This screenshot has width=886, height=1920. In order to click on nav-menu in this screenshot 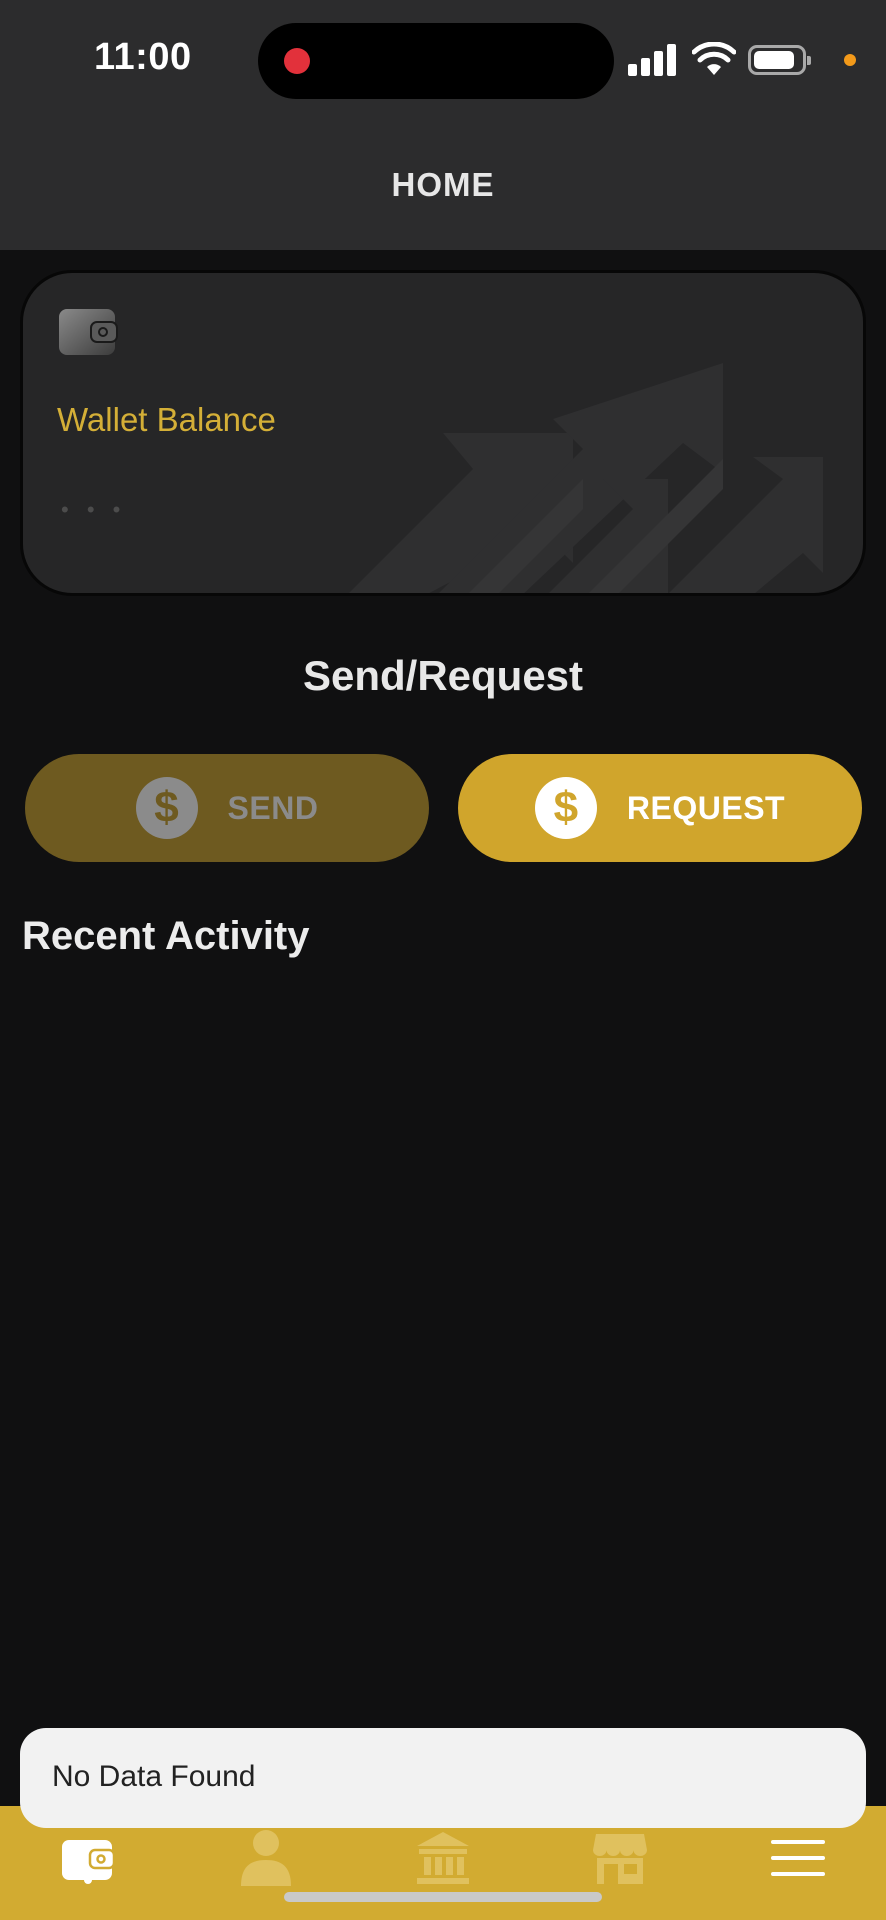, I will do `click(798, 1858)`.